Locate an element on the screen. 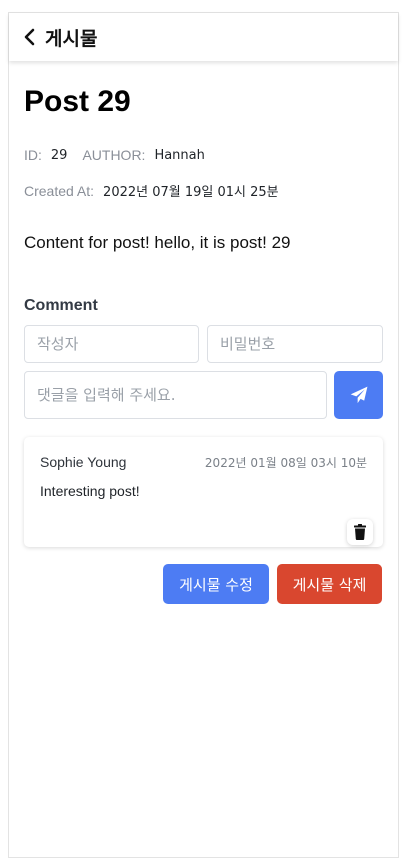  delete-comment-button is located at coordinates (360, 532).